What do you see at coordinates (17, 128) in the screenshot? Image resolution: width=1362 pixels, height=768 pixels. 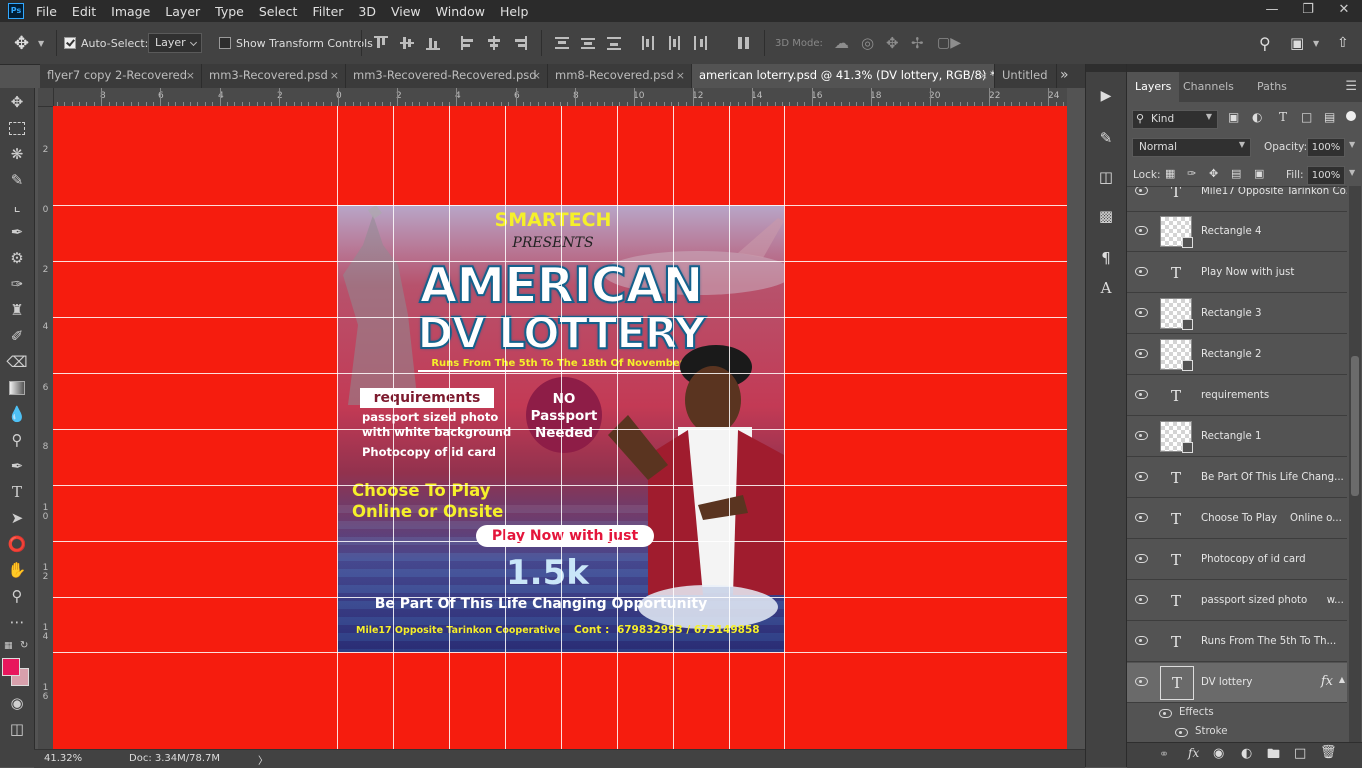 I see `marquee-tool-icon` at bounding box center [17, 128].